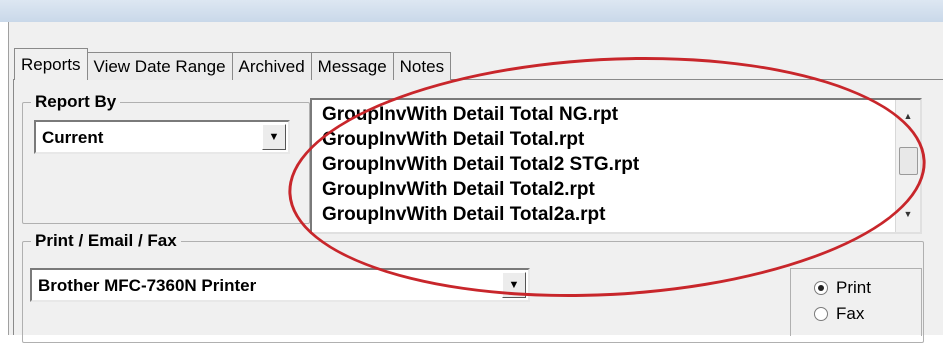 This screenshot has height=343, width=943. Describe the element at coordinates (908, 116) in the screenshot. I see `scroll-up-icon: ▲` at that location.